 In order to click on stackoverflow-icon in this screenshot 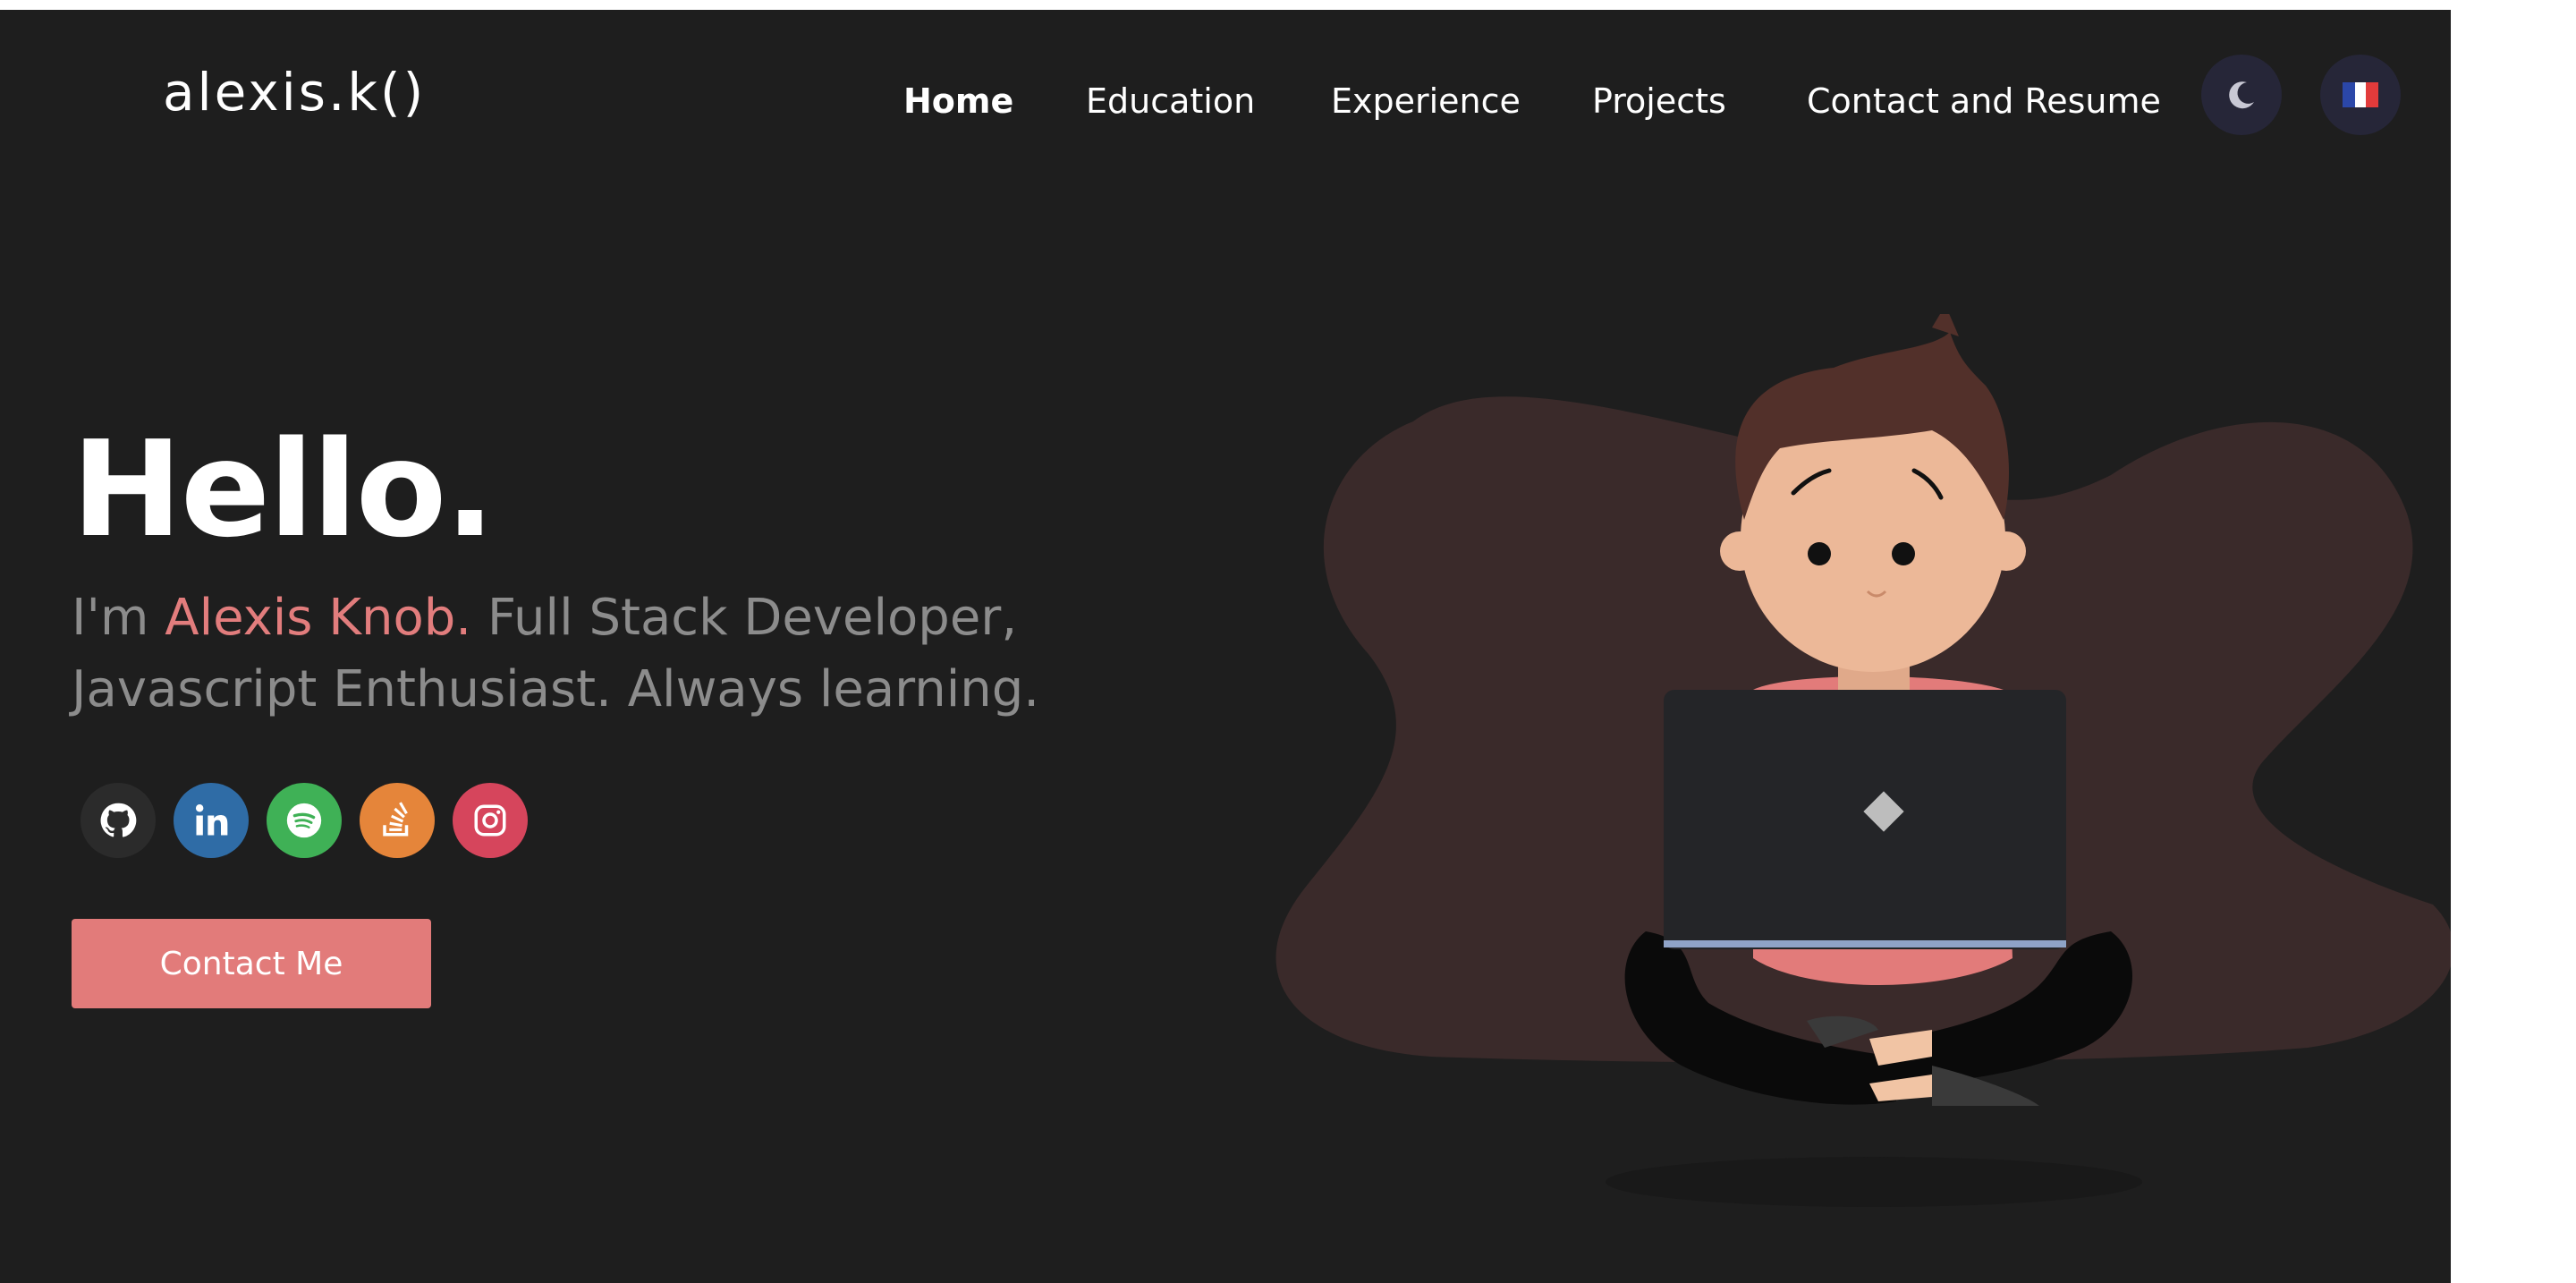, I will do `click(396, 819)`.